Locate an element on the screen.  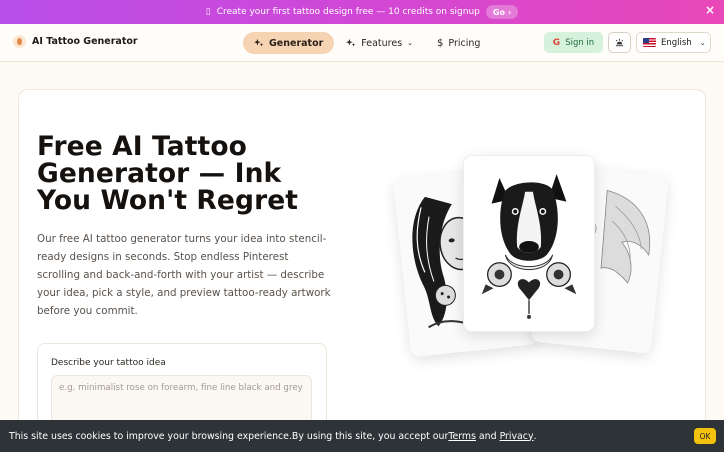
cookie-ok-button: OK is located at coordinates (705, 436).